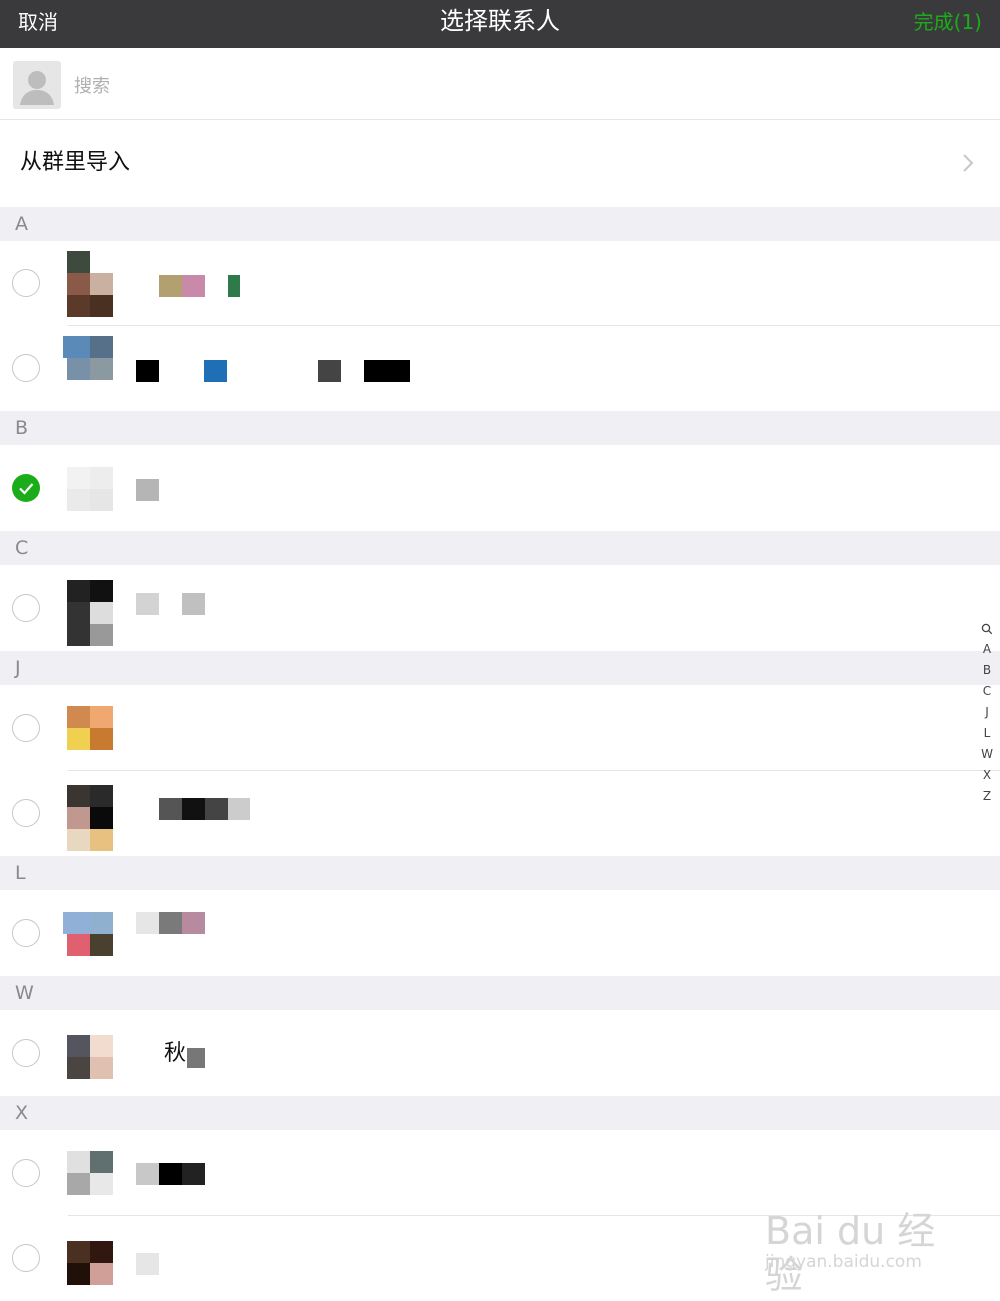 Image resolution: width=1000 pixels, height=1301 pixels. Describe the element at coordinates (26, 488) in the screenshot. I see `selected-check-icon` at that location.